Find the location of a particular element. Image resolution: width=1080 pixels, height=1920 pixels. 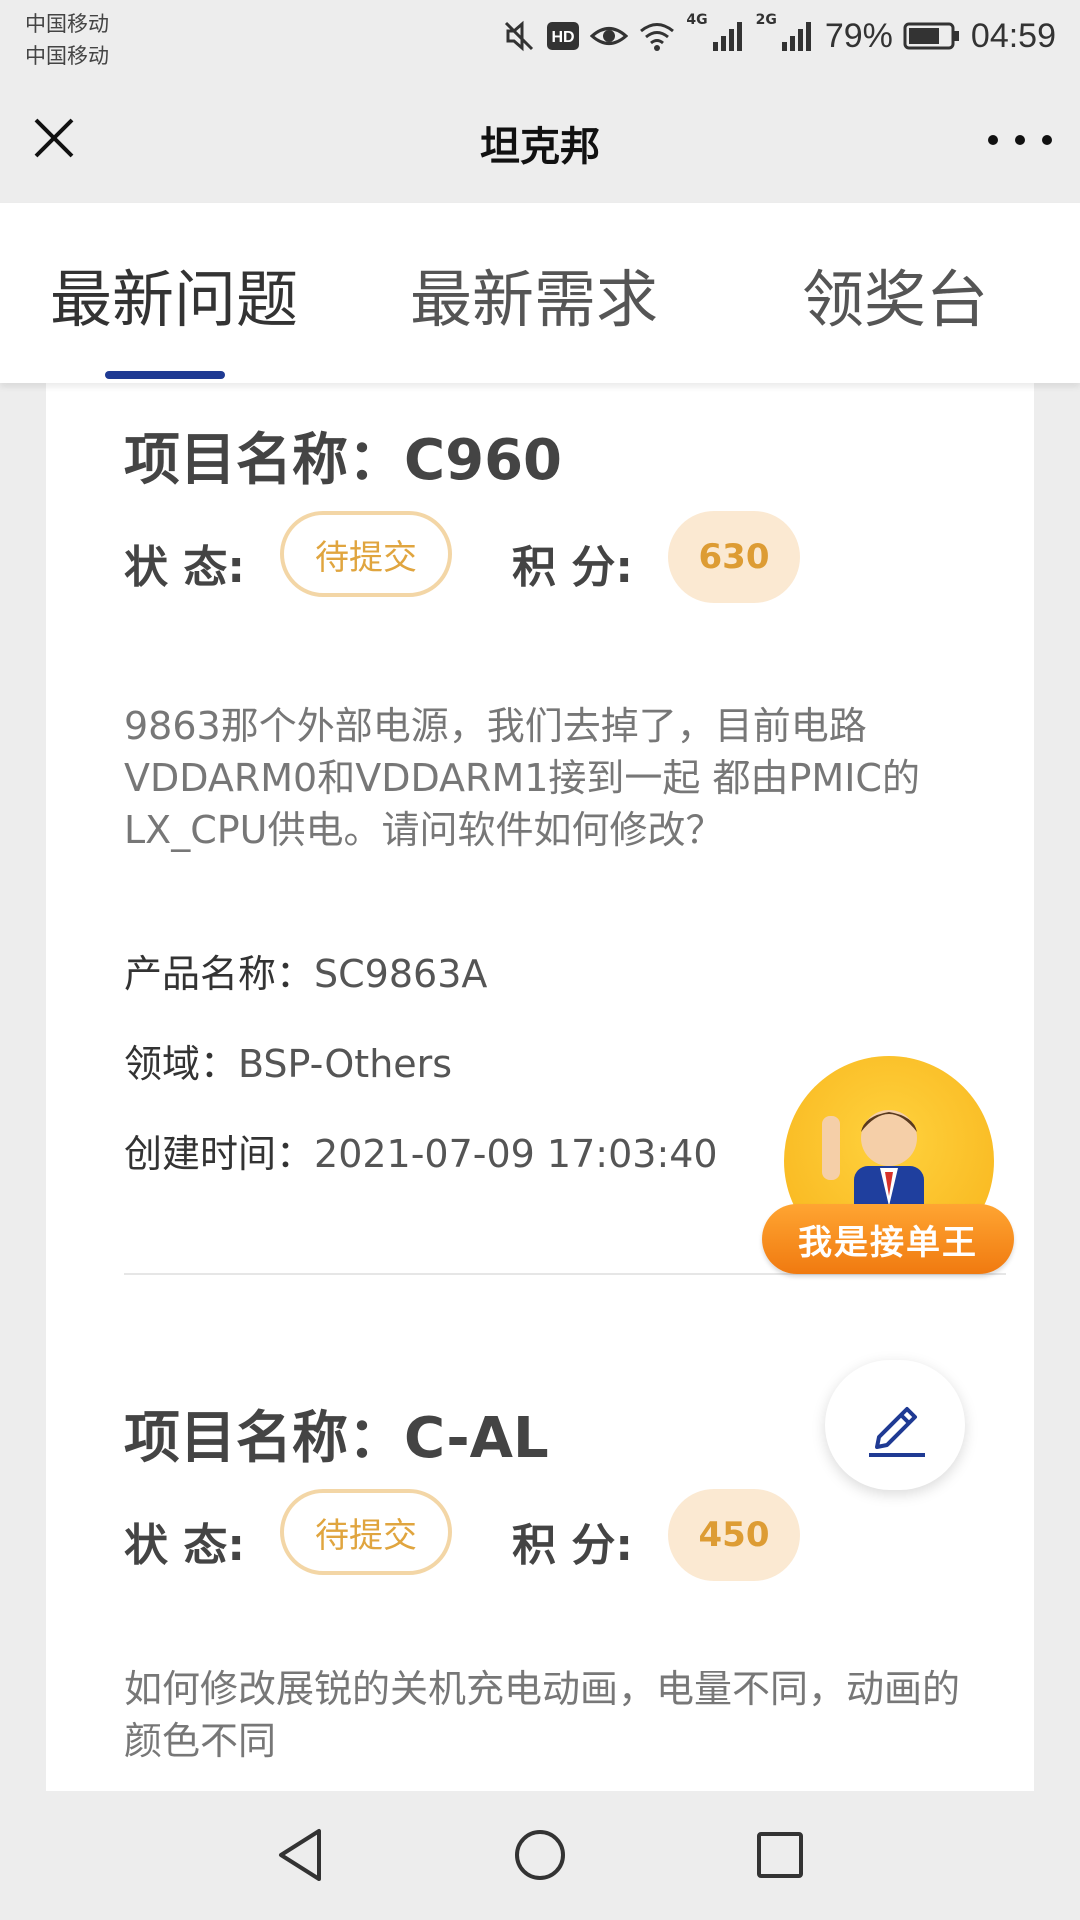

recents-icon is located at coordinates (780, 1855).